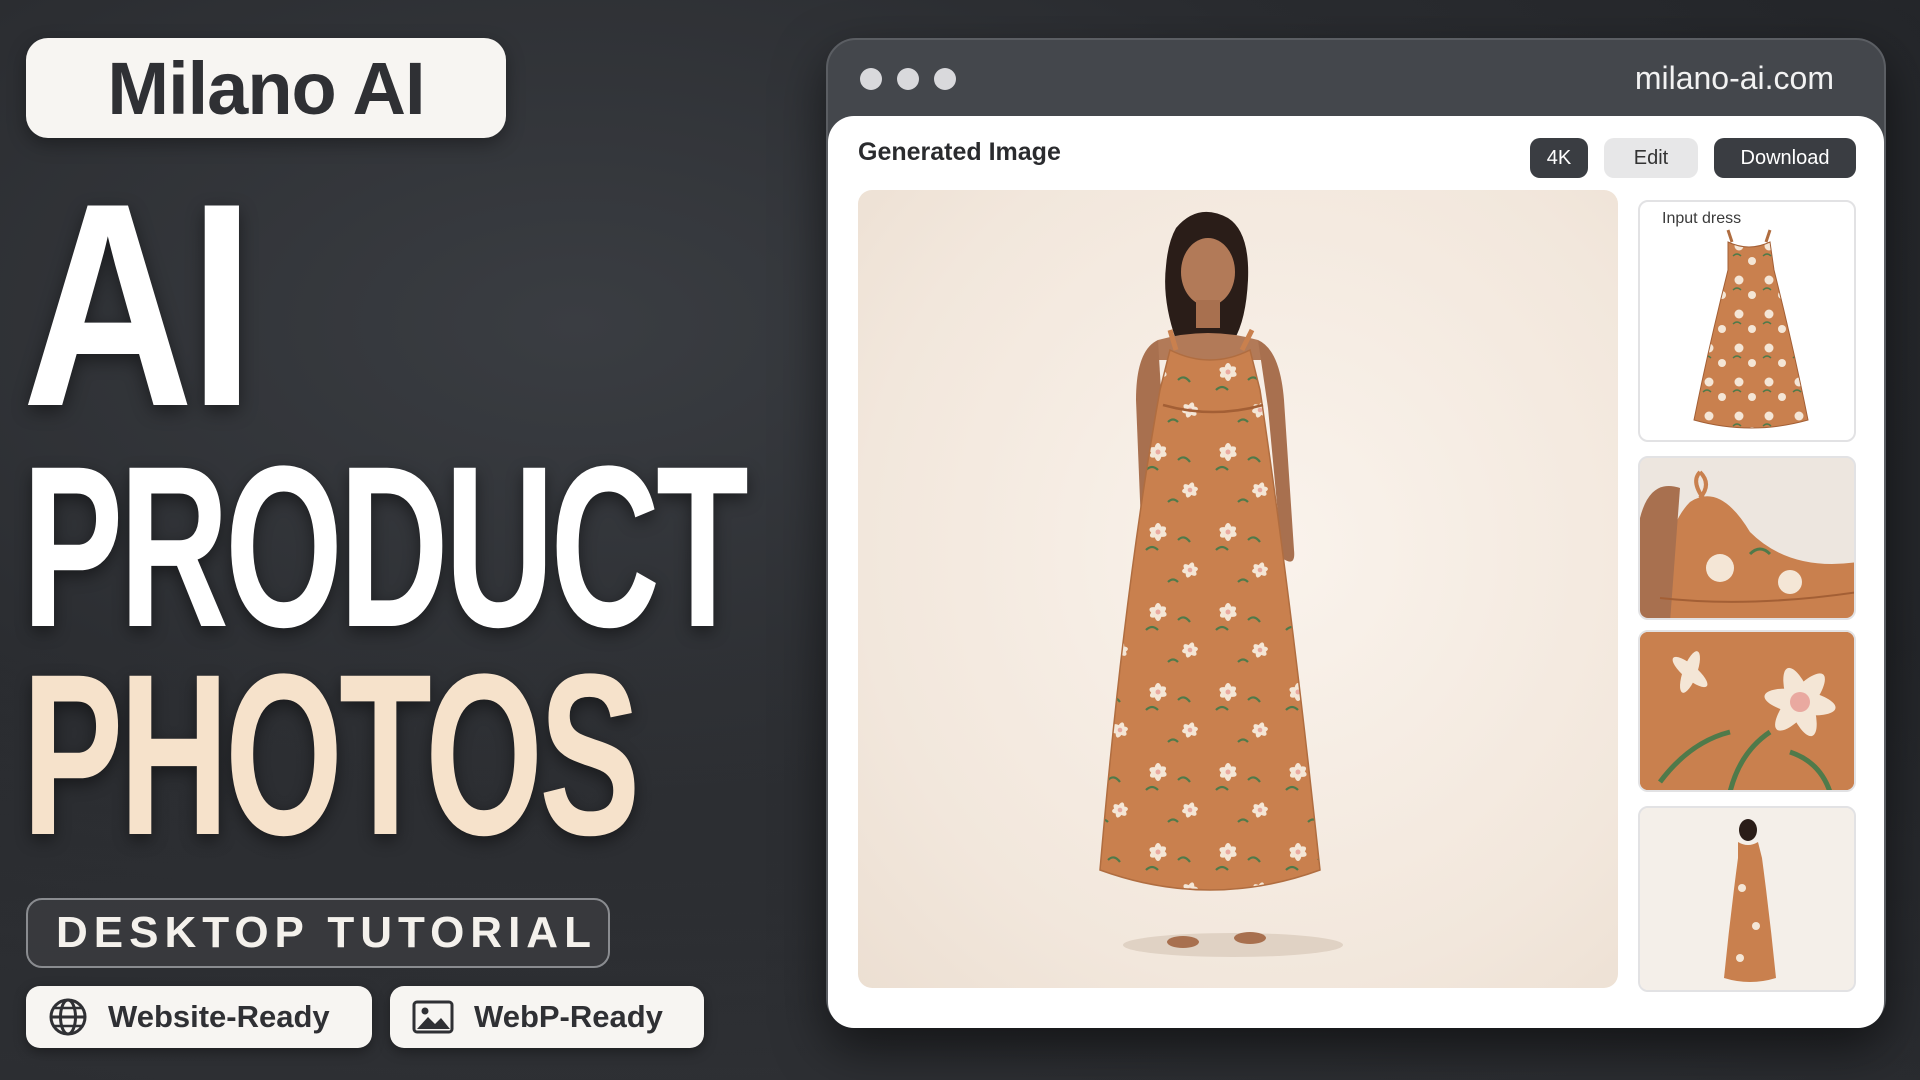 The width and height of the screenshot is (1920, 1080). What do you see at coordinates (945, 79) in the screenshot?
I see `window-maximize-dot` at bounding box center [945, 79].